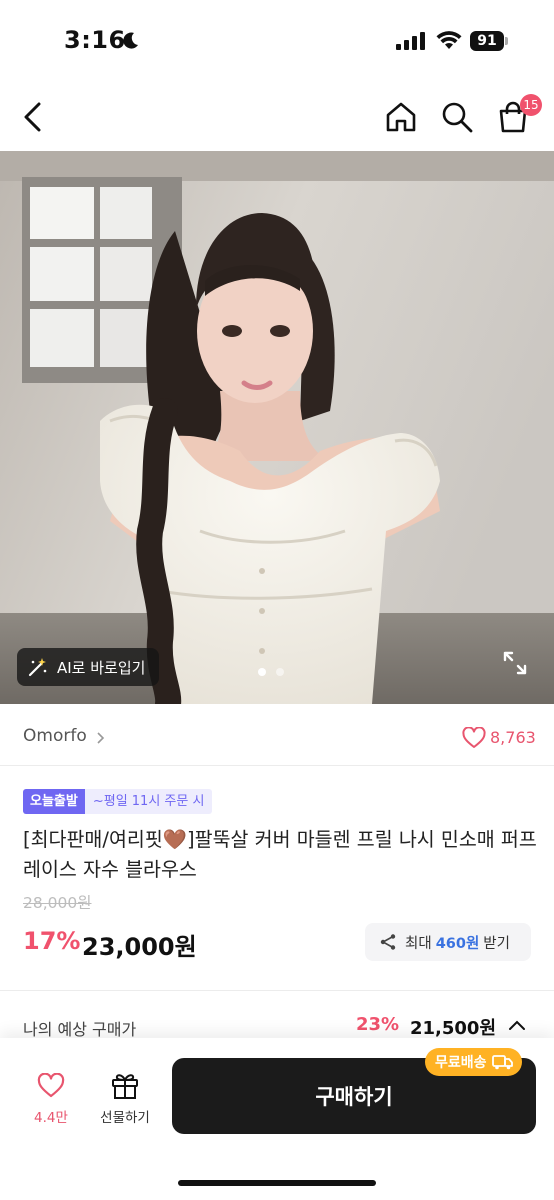 This screenshot has width=554, height=1200. I want to click on cellular-signal-icon, so click(410, 41).